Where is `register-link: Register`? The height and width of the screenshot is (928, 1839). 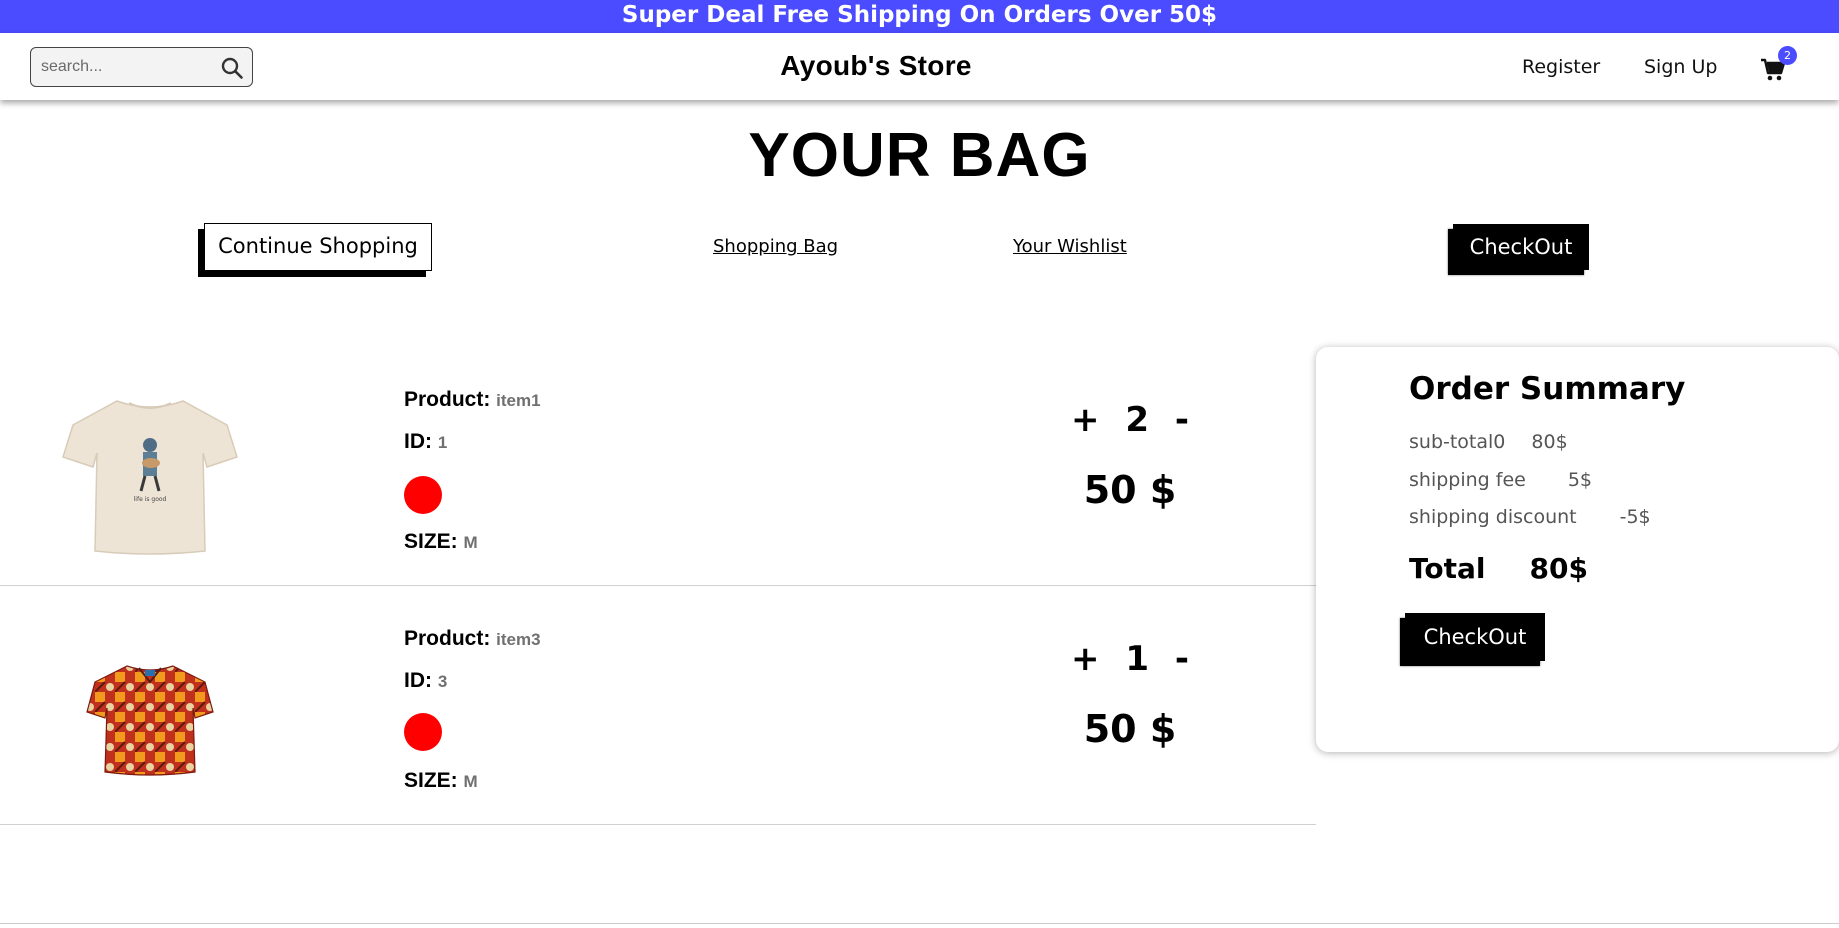 register-link: Register is located at coordinates (1561, 67).